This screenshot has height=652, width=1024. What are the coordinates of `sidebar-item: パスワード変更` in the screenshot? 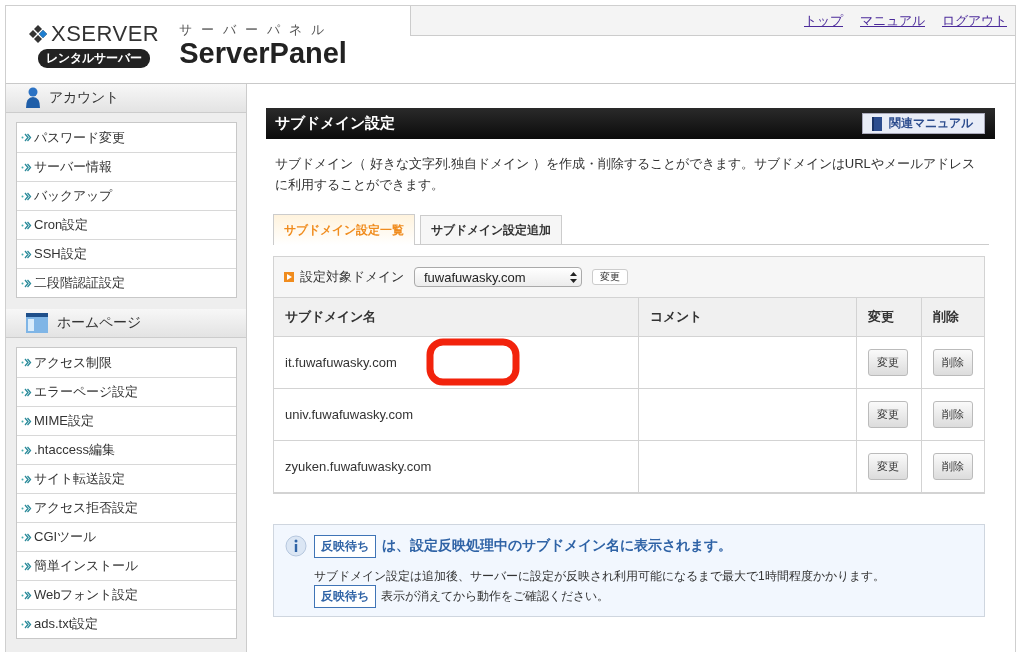 It's located at (126, 137).